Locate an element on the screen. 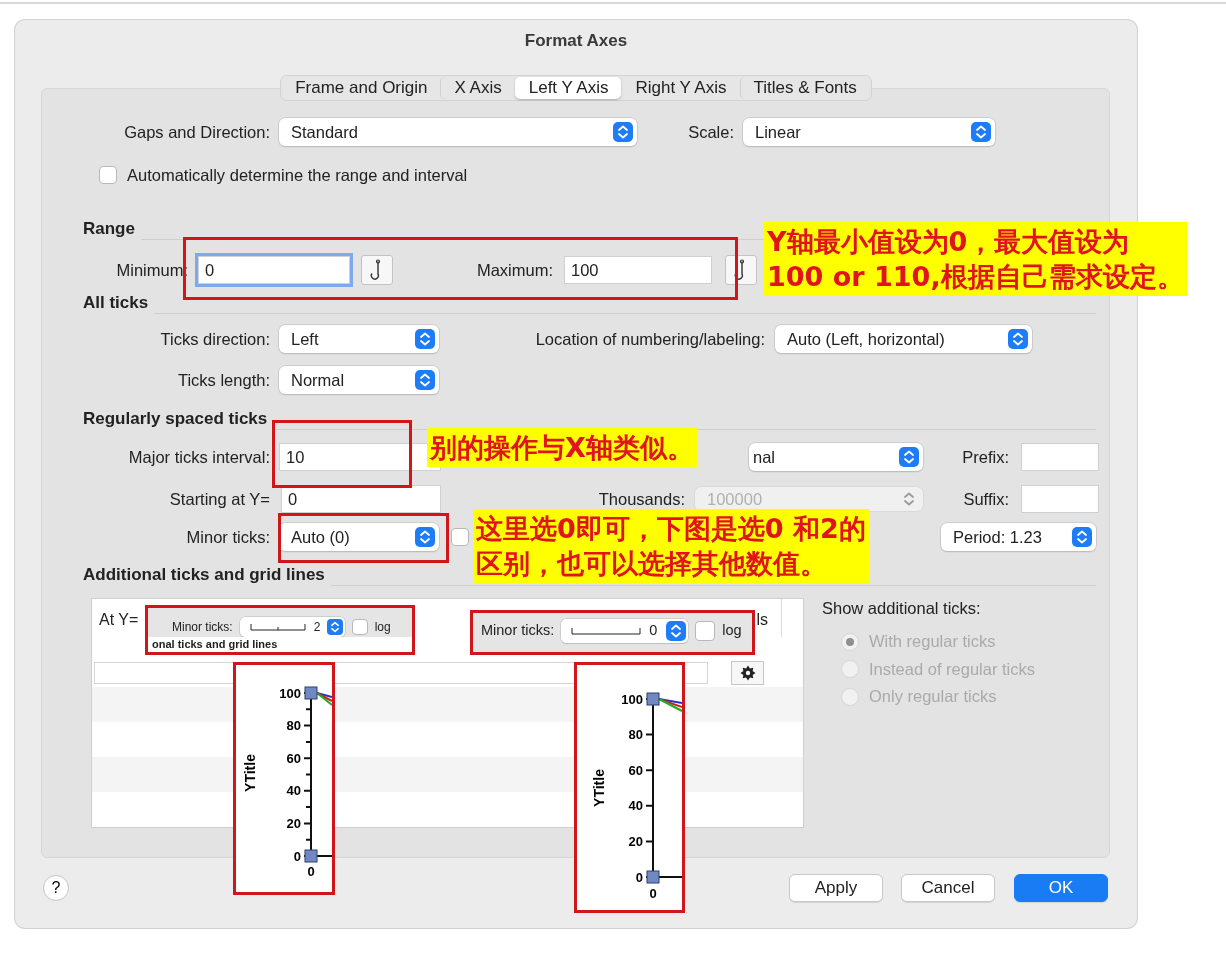 Image resolution: width=1226 pixels, height=956 pixels. settings-button is located at coordinates (747, 673).